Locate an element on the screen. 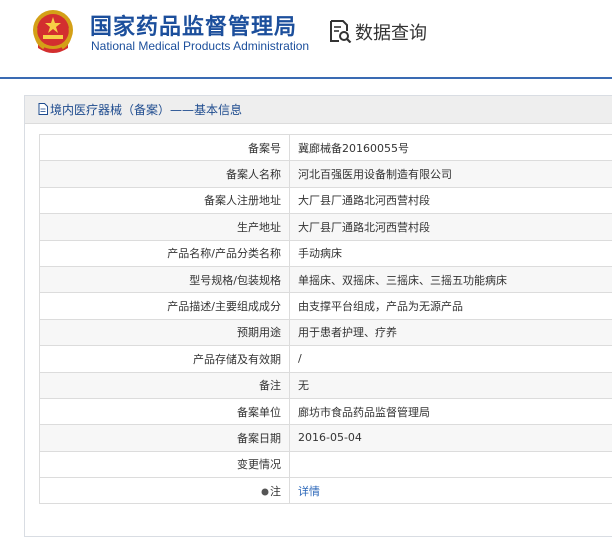 Image resolution: width=612 pixels, height=537 pixels. note-label: 注 is located at coordinates (275, 491).